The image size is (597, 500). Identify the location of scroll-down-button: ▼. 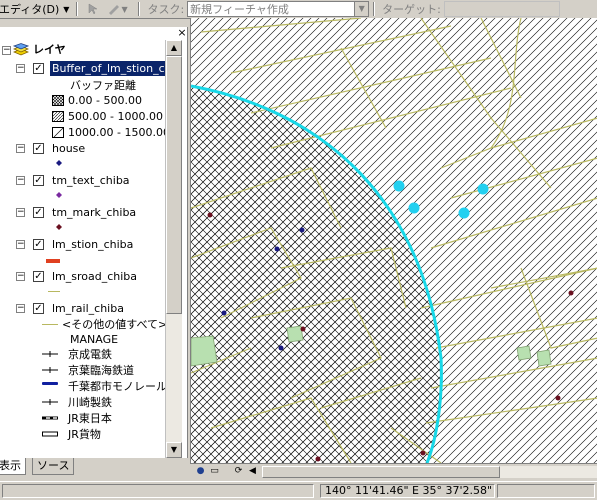
(174, 450).